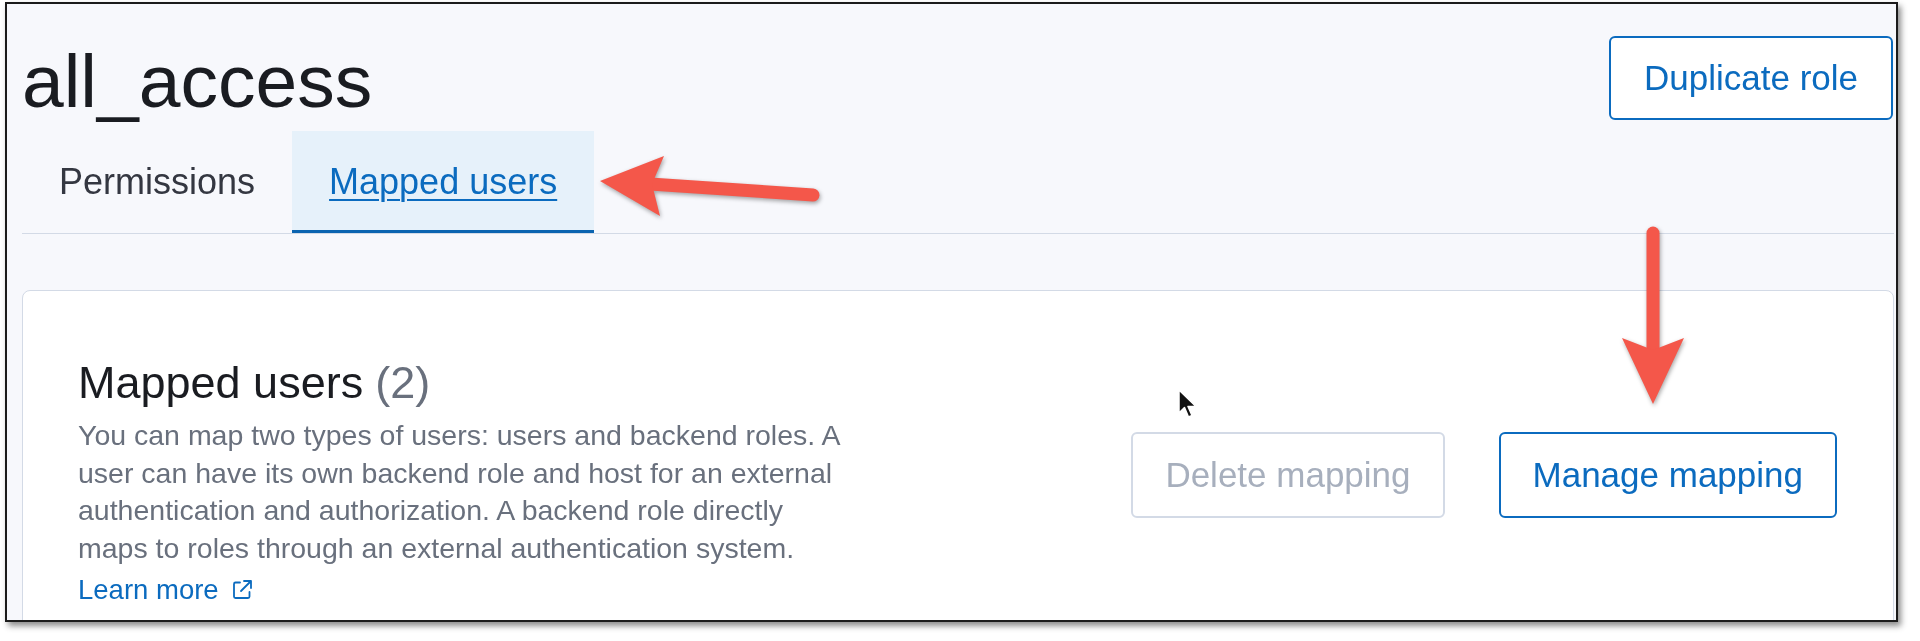 The height and width of the screenshot is (641, 1920). Describe the element at coordinates (165, 590) in the screenshot. I see `learn-more-link: Learn more` at that location.